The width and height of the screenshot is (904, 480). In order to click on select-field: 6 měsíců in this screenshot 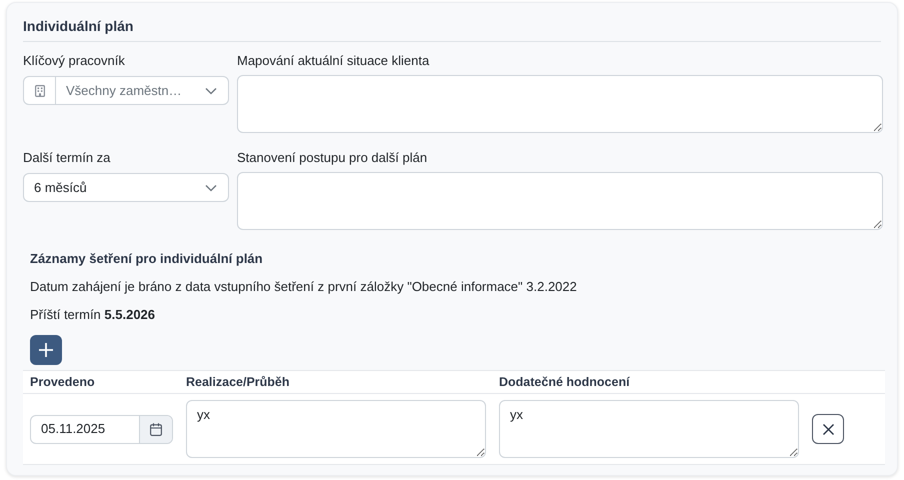, I will do `click(126, 187)`.